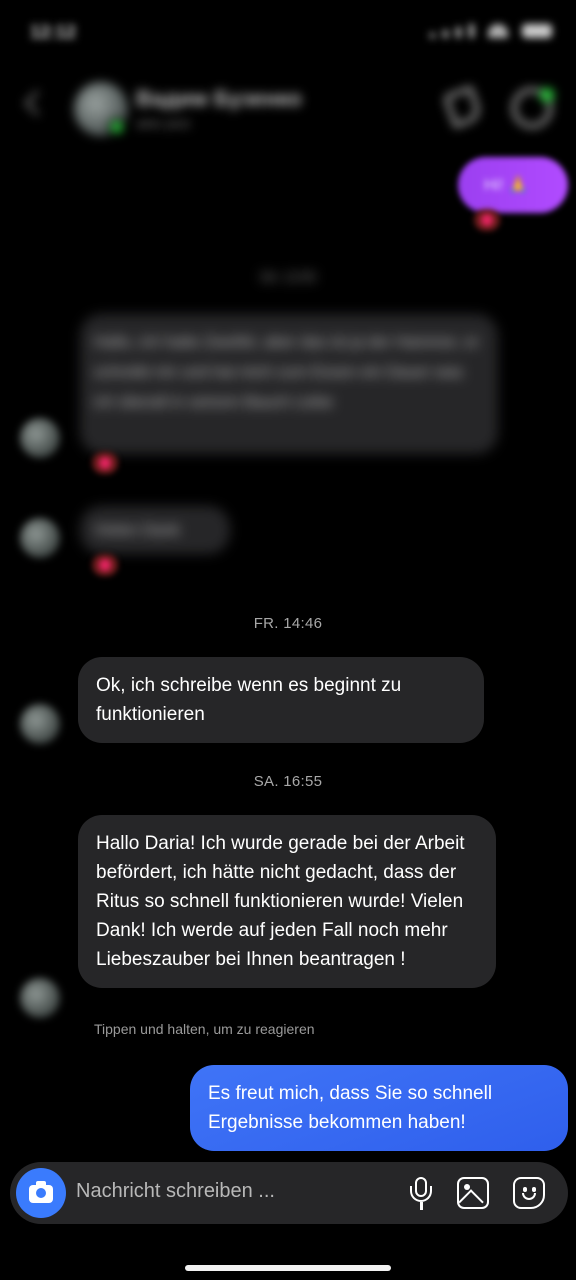 The width and height of the screenshot is (576, 1280). What do you see at coordinates (163, 123) in the screenshot?
I see `contact-status: aktiv jetzt` at bounding box center [163, 123].